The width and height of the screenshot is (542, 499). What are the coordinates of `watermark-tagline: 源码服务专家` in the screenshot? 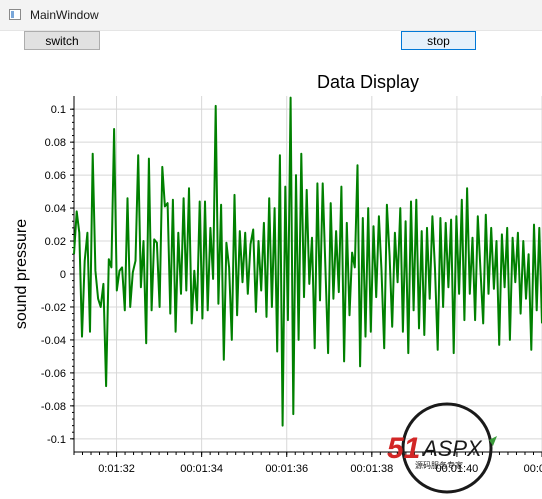 It's located at (439, 465).